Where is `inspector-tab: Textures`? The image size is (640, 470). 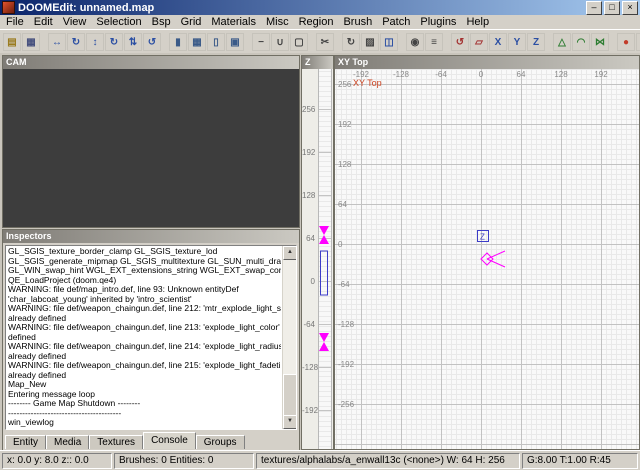
inspector-tab: Textures is located at coordinates (116, 442).